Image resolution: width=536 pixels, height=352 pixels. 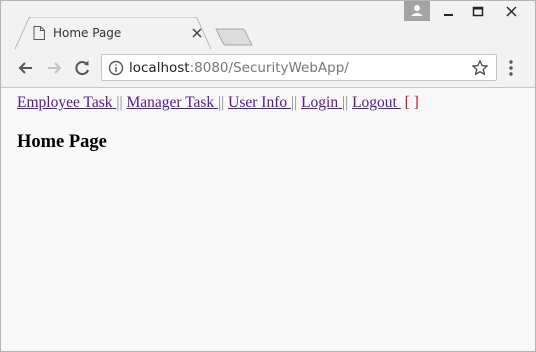 What do you see at coordinates (172, 102) in the screenshot?
I see `manager-task-link: Manager Task` at bounding box center [172, 102].